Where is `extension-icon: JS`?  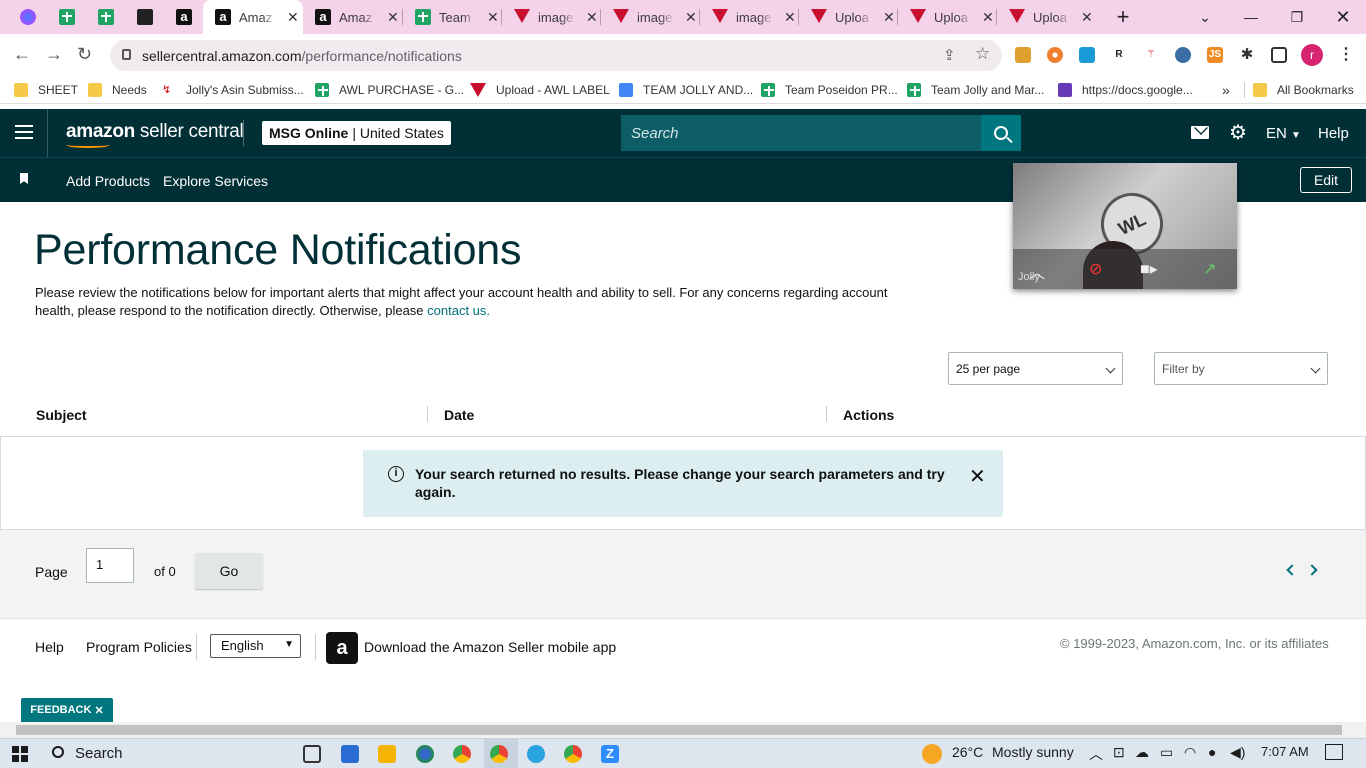
extension-icon: JS is located at coordinates (1215, 55).